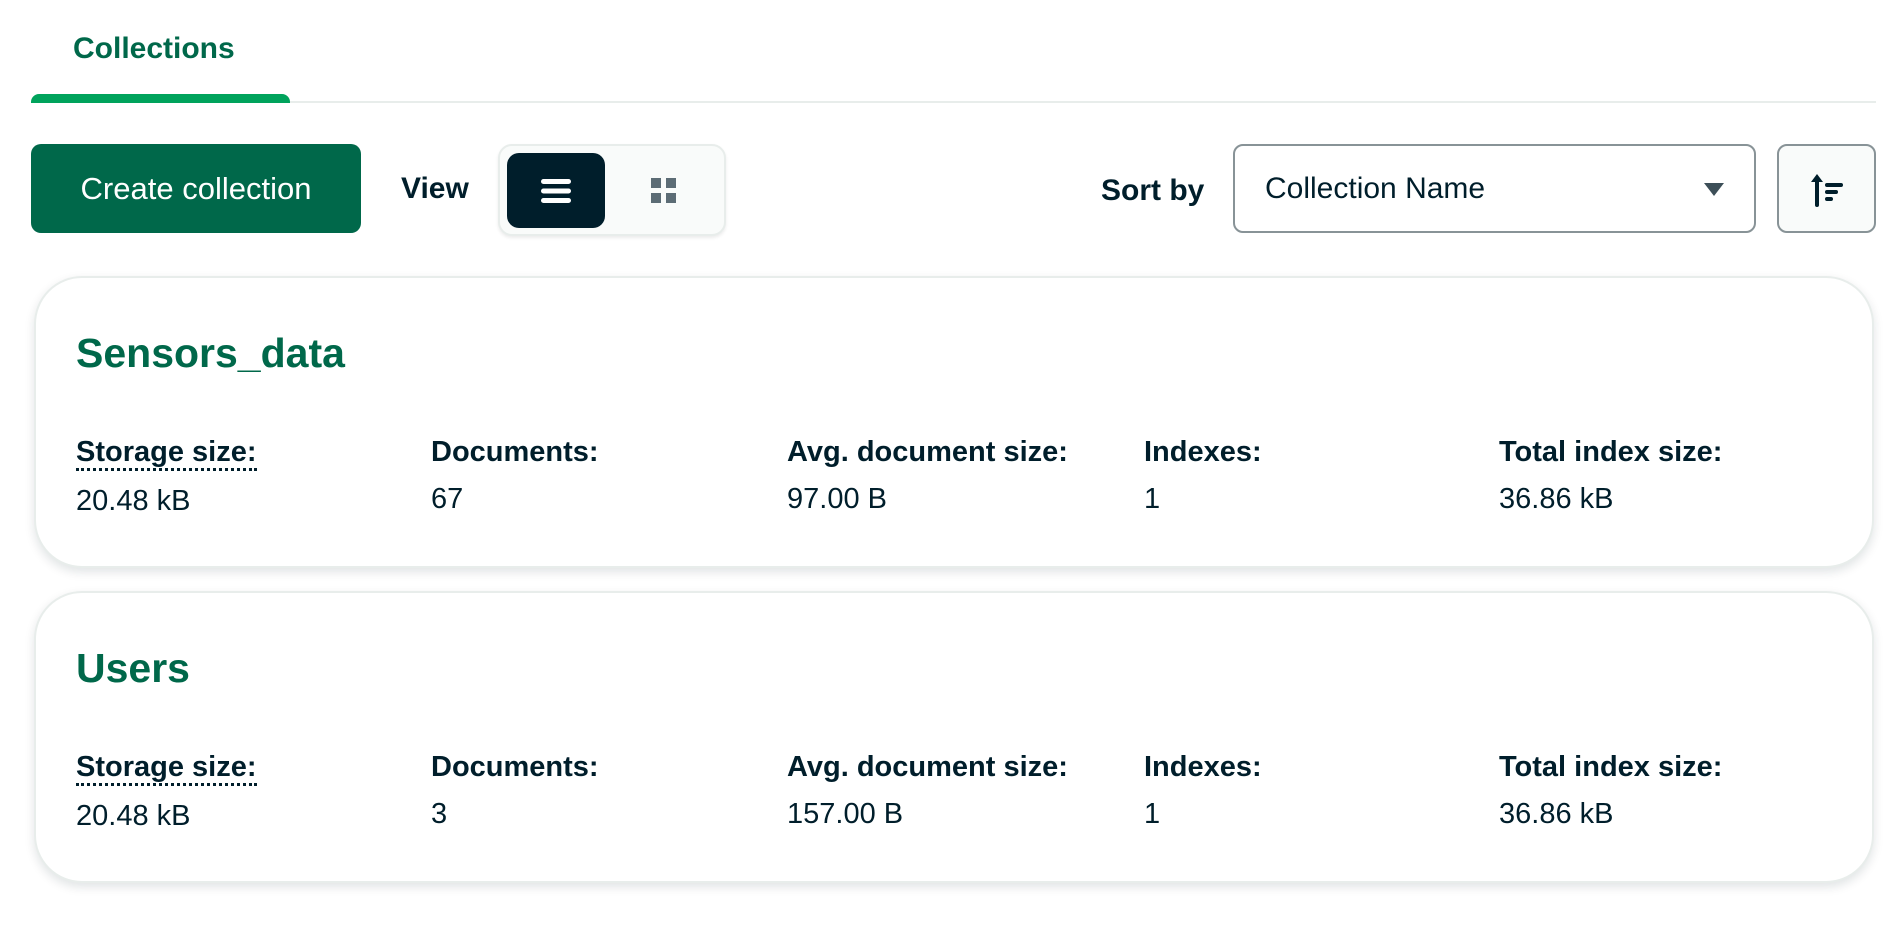 The width and height of the screenshot is (1896, 934). Describe the element at coordinates (837, 499) in the screenshot. I see `stat-value: 97.00 B` at that location.